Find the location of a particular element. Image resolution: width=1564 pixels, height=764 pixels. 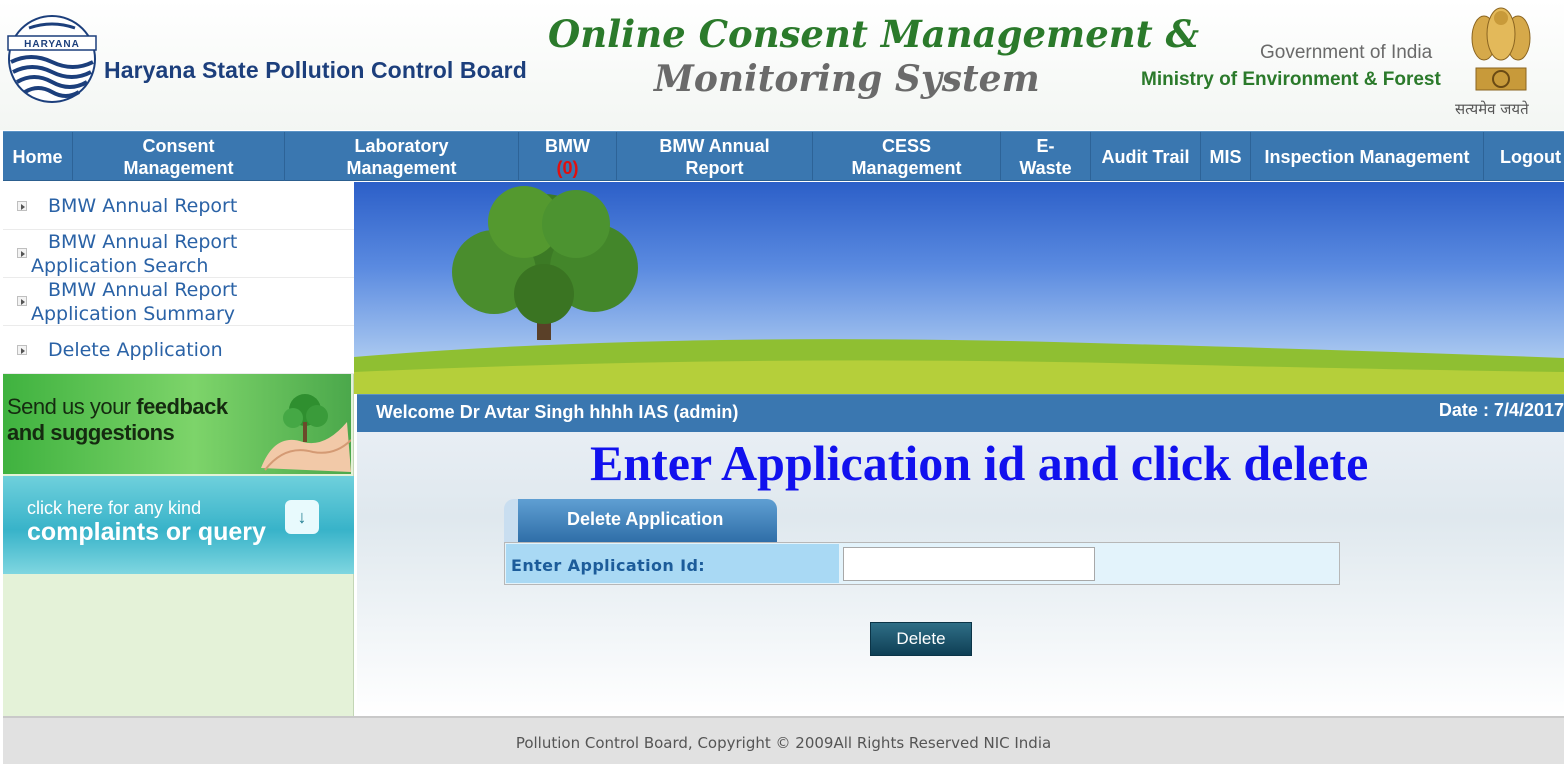

sidebar-item-application-summary: BMW Annual Report Application Summary is located at coordinates (178, 302).